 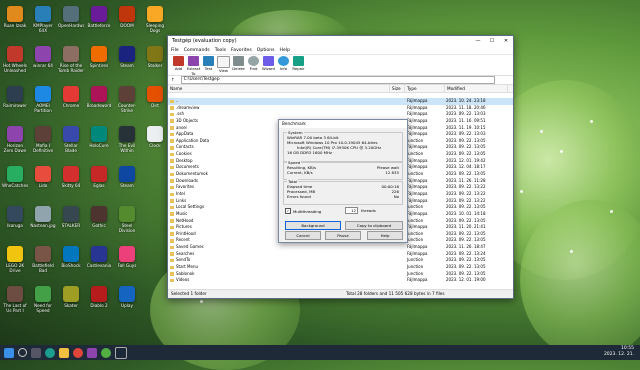 I want to click on file-row: Start MenuJunction2023. 09. 22. 13:05, so click(x=340, y=267).